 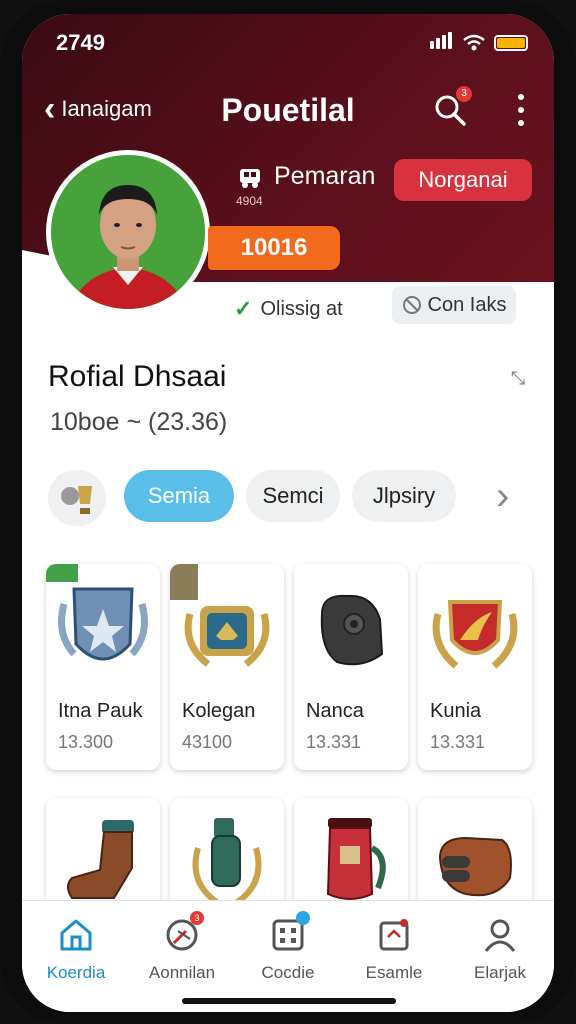 I want to click on nav-item-home: Koerdia, so click(x=76, y=949).